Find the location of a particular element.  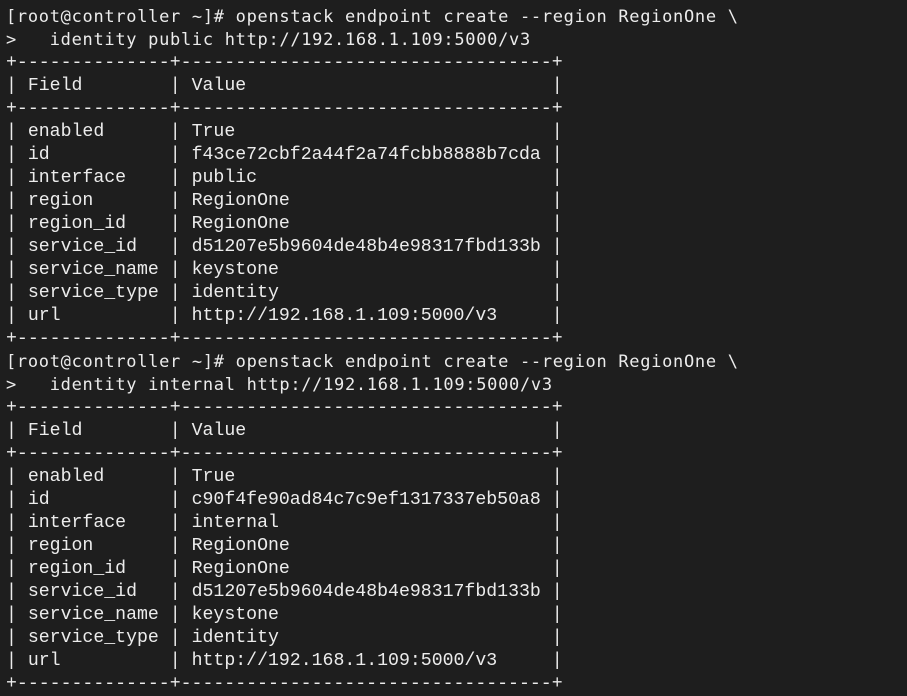

value-cell: internal is located at coordinates (366, 523).